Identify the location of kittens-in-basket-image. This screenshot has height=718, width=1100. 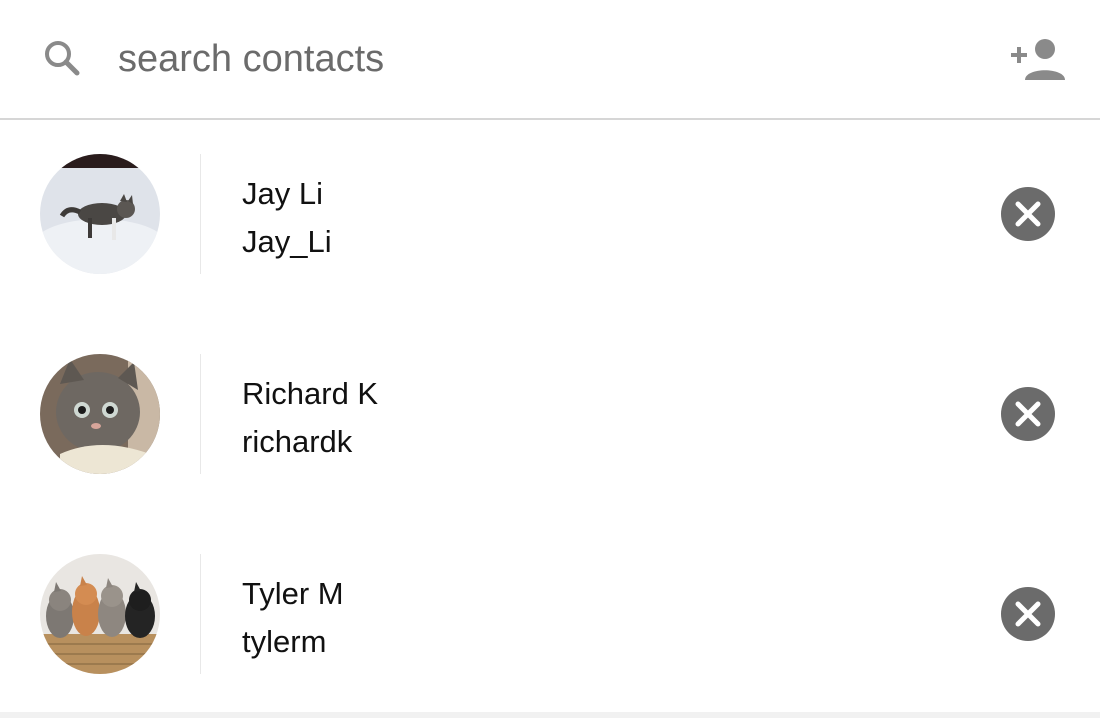
(100, 614).